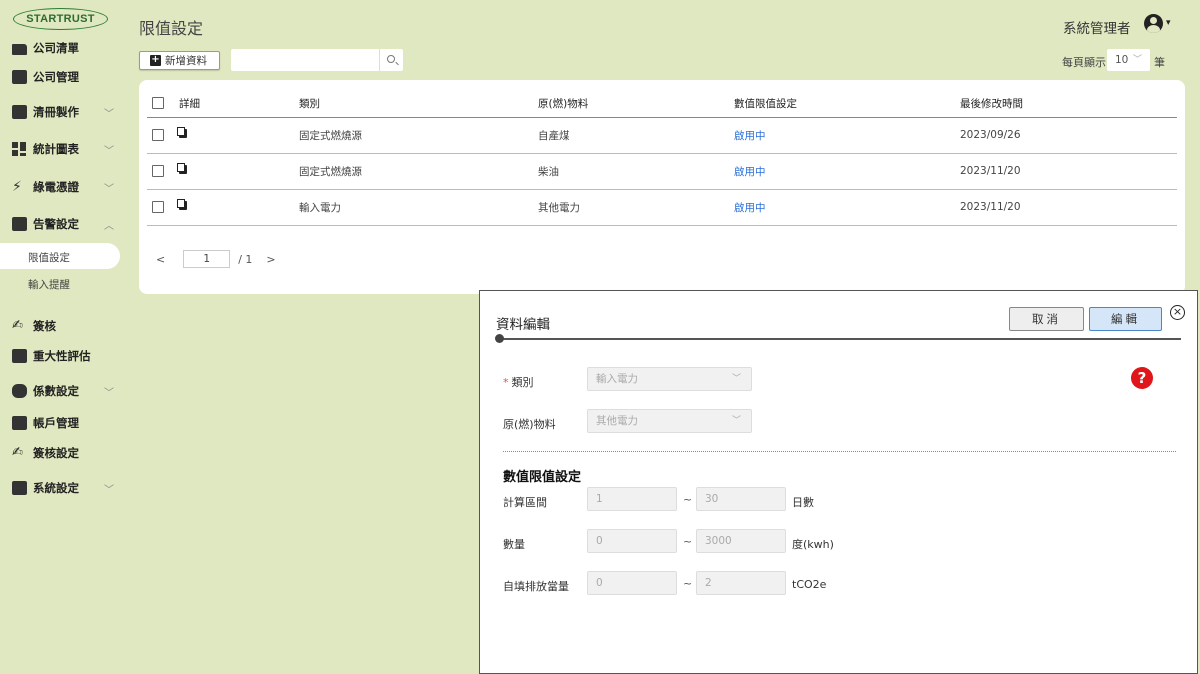 The width and height of the screenshot is (1200, 674). I want to click on quantity-min-input: 0, so click(632, 541).